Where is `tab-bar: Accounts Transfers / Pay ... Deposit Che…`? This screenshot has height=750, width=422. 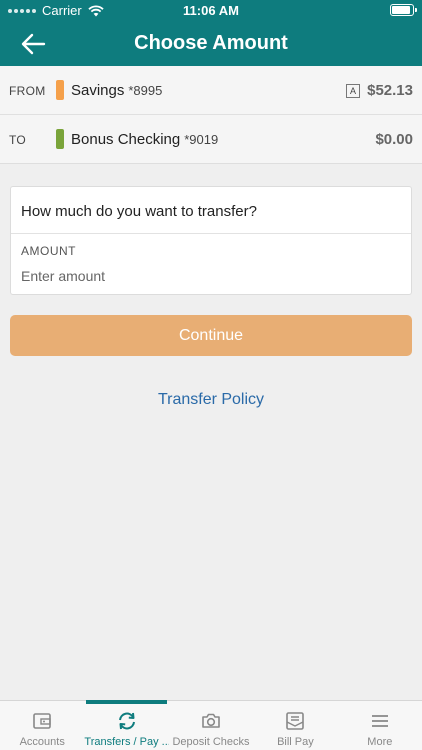 tab-bar: Accounts Transfers / Pay ... Deposit Che… is located at coordinates (211, 725).